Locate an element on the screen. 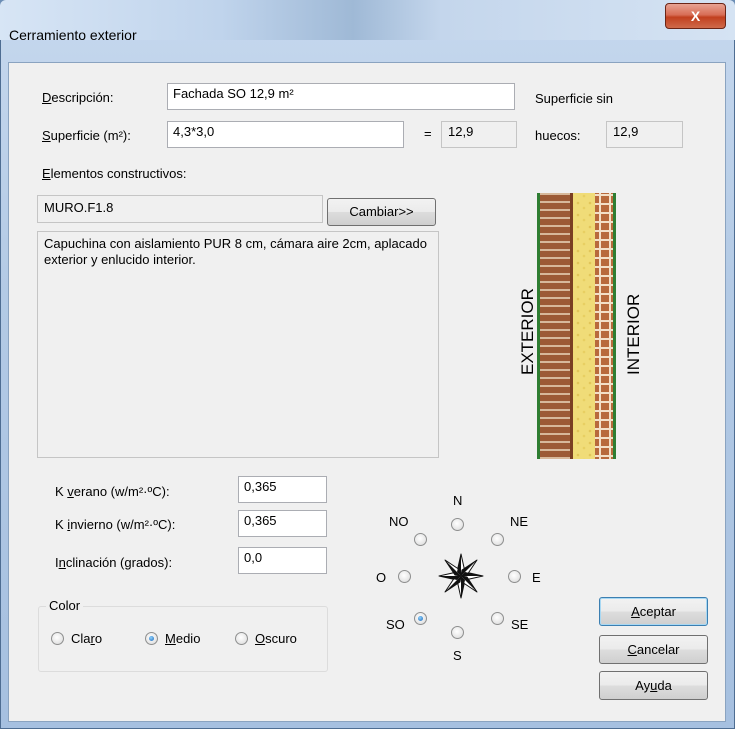 The image size is (735, 729). color-claro-label: Claro is located at coordinates (86, 638).